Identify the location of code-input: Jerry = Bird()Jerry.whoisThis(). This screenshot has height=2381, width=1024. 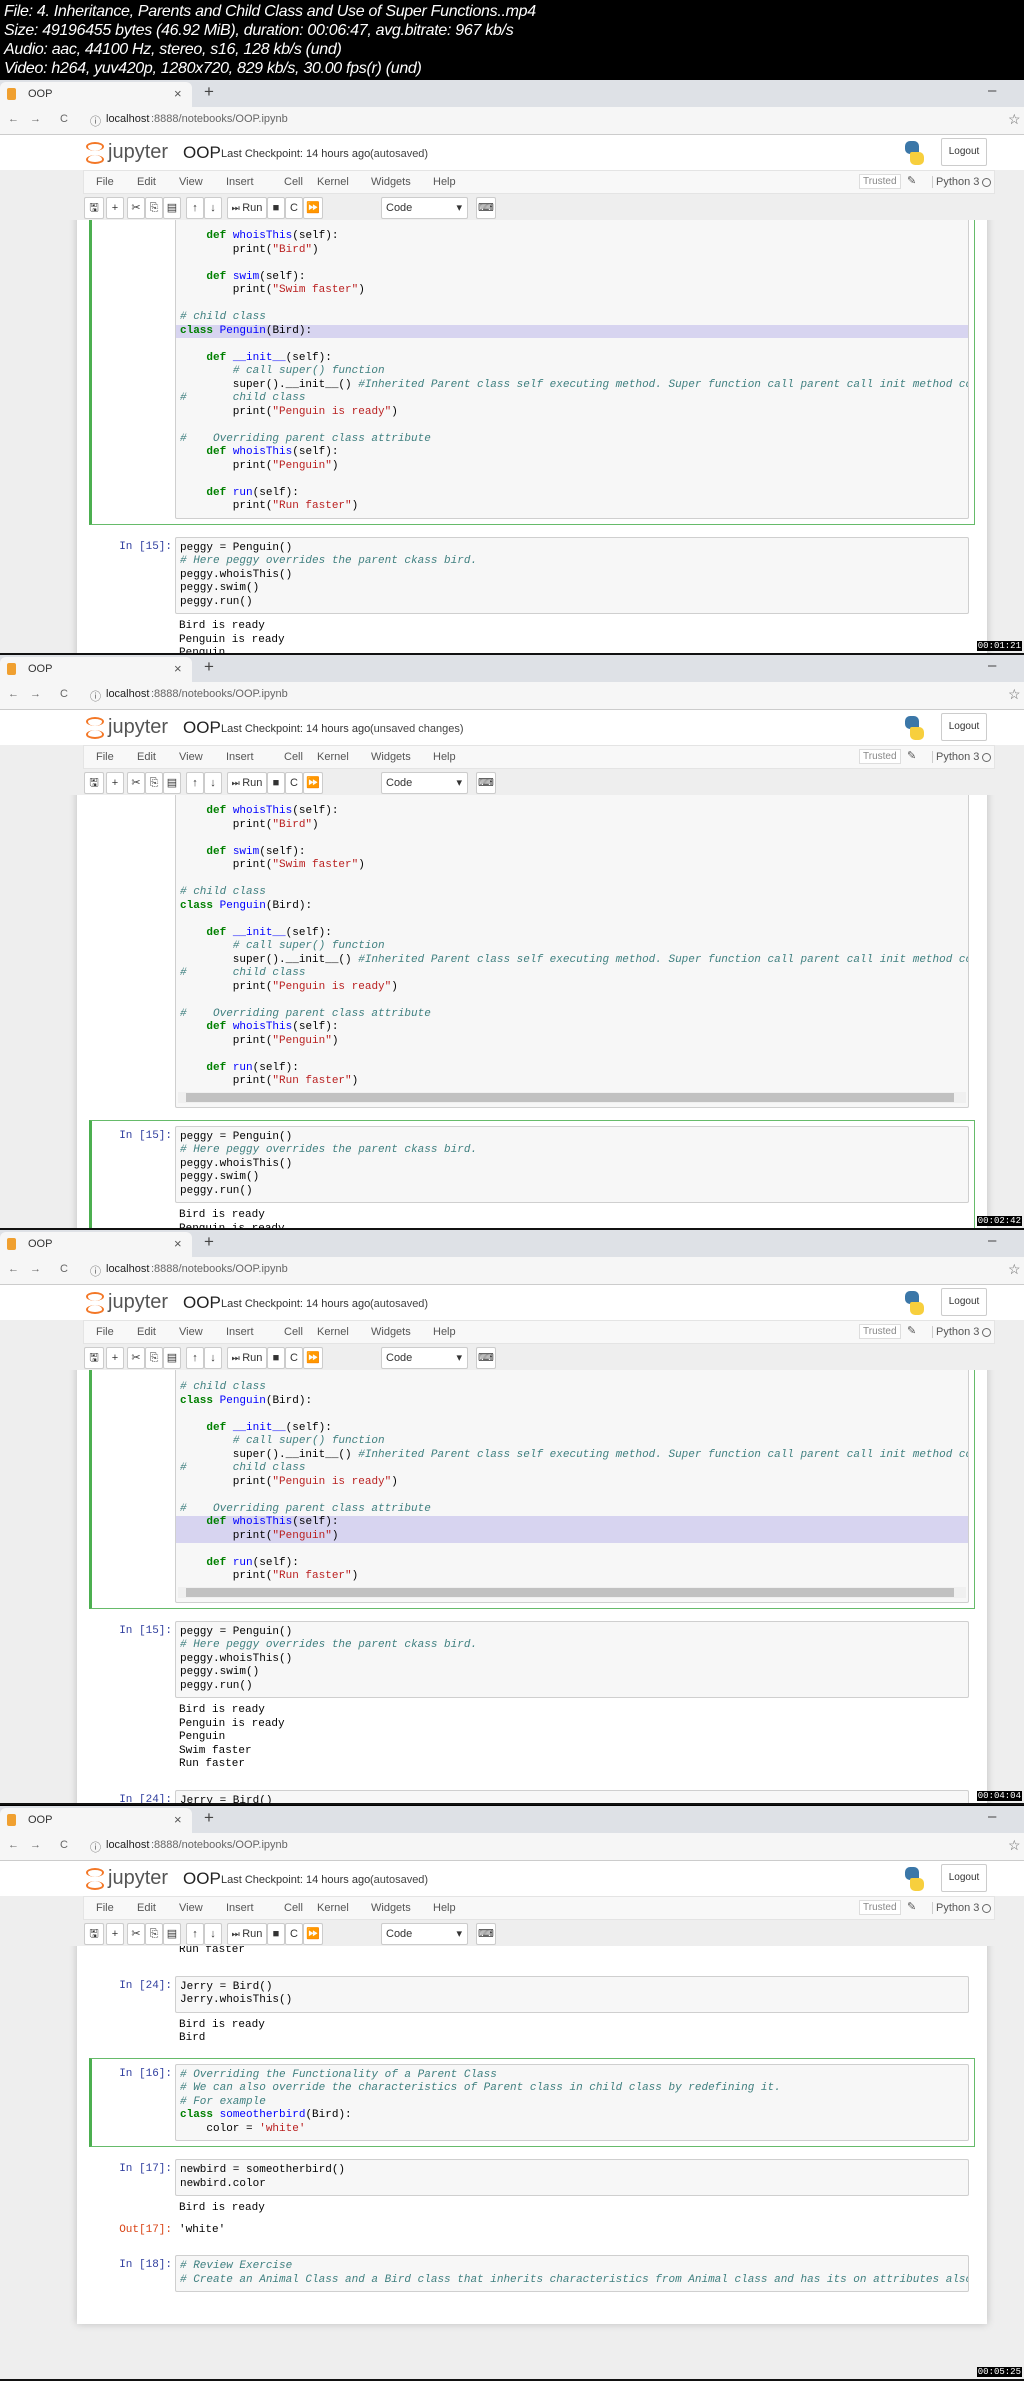
(572, 1796).